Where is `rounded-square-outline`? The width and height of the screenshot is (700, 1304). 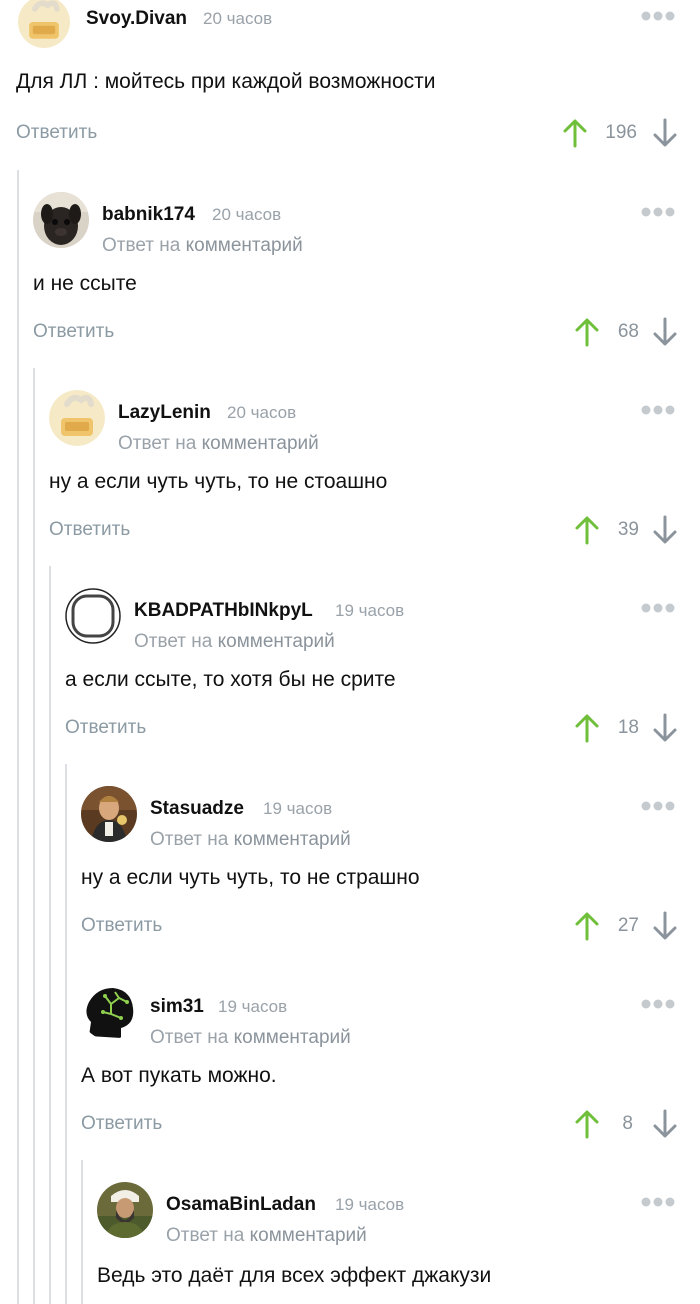 rounded-square-outline is located at coordinates (93, 616).